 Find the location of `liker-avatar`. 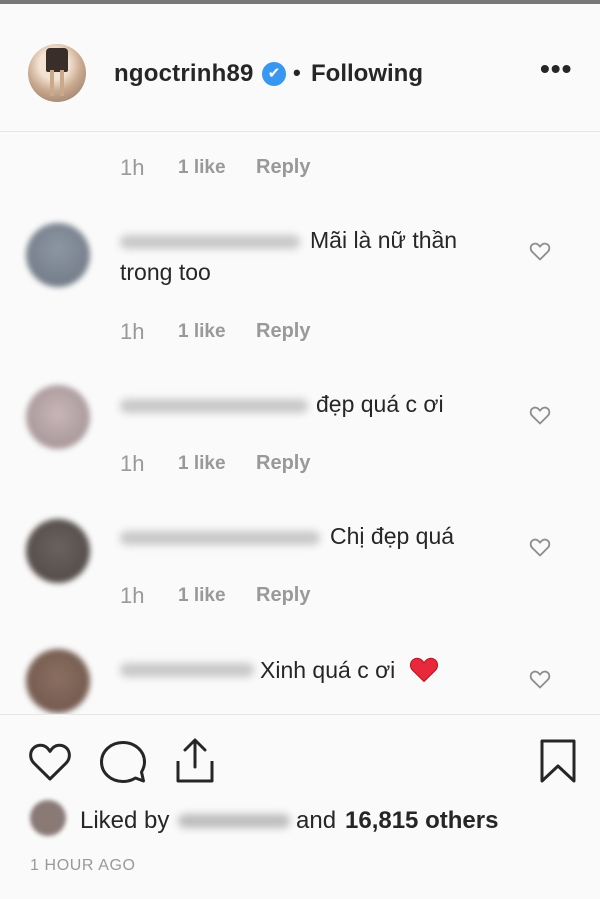

liker-avatar is located at coordinates (48, 818).